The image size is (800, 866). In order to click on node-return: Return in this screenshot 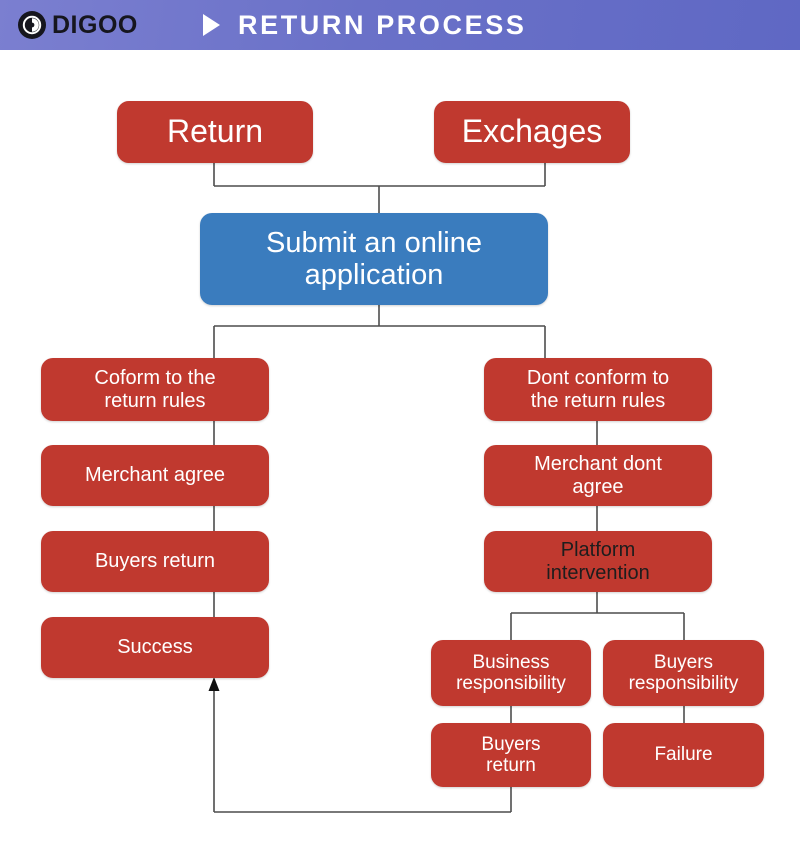, I will do `click(215, 132)`.